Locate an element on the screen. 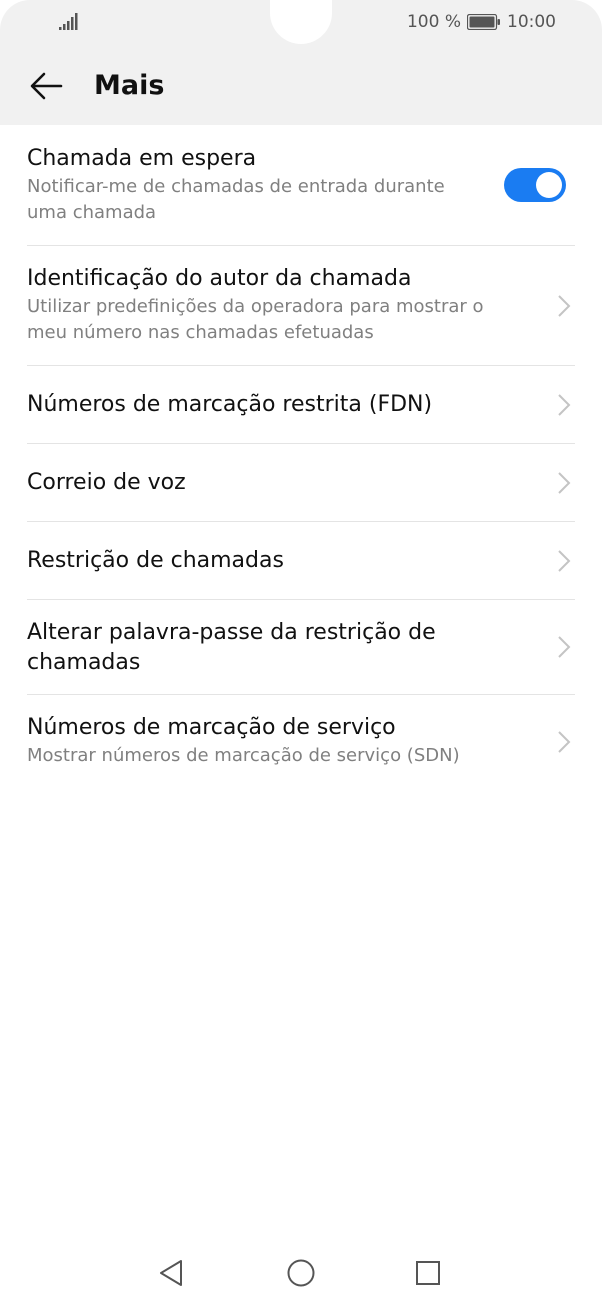 This screenshot has width=602, height=1306. battery-icon is located at coordinates (484, 22).